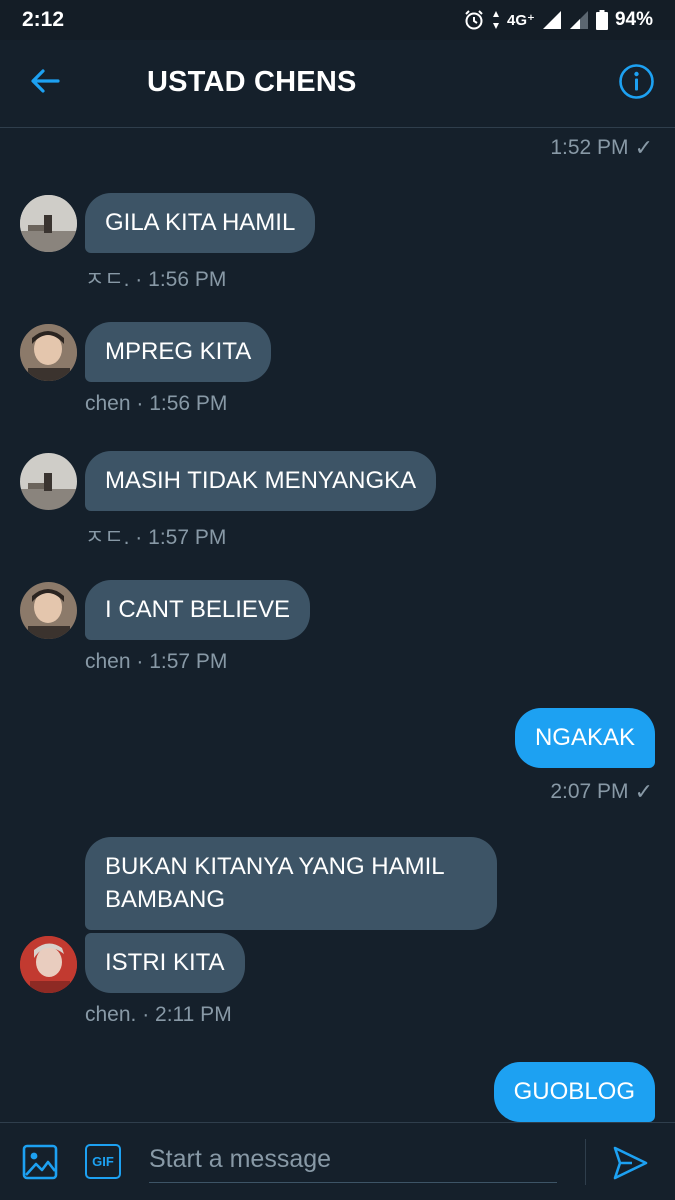 Image resolution: width=675 pixels, height=1200 pixels. I want to click on message-text: MASIH TIDAK MENYANGKA, so click(261, 480).